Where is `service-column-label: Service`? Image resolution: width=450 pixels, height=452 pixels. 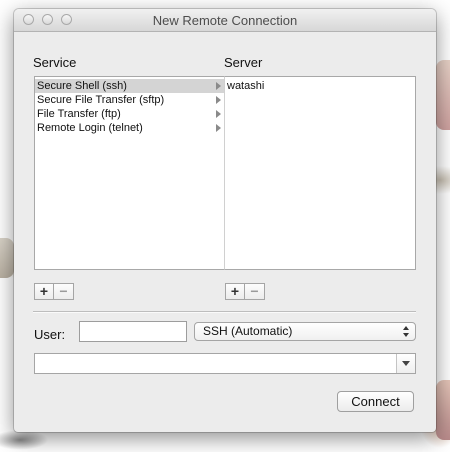 service-column-label: Service is located at coordinates (55, 62).